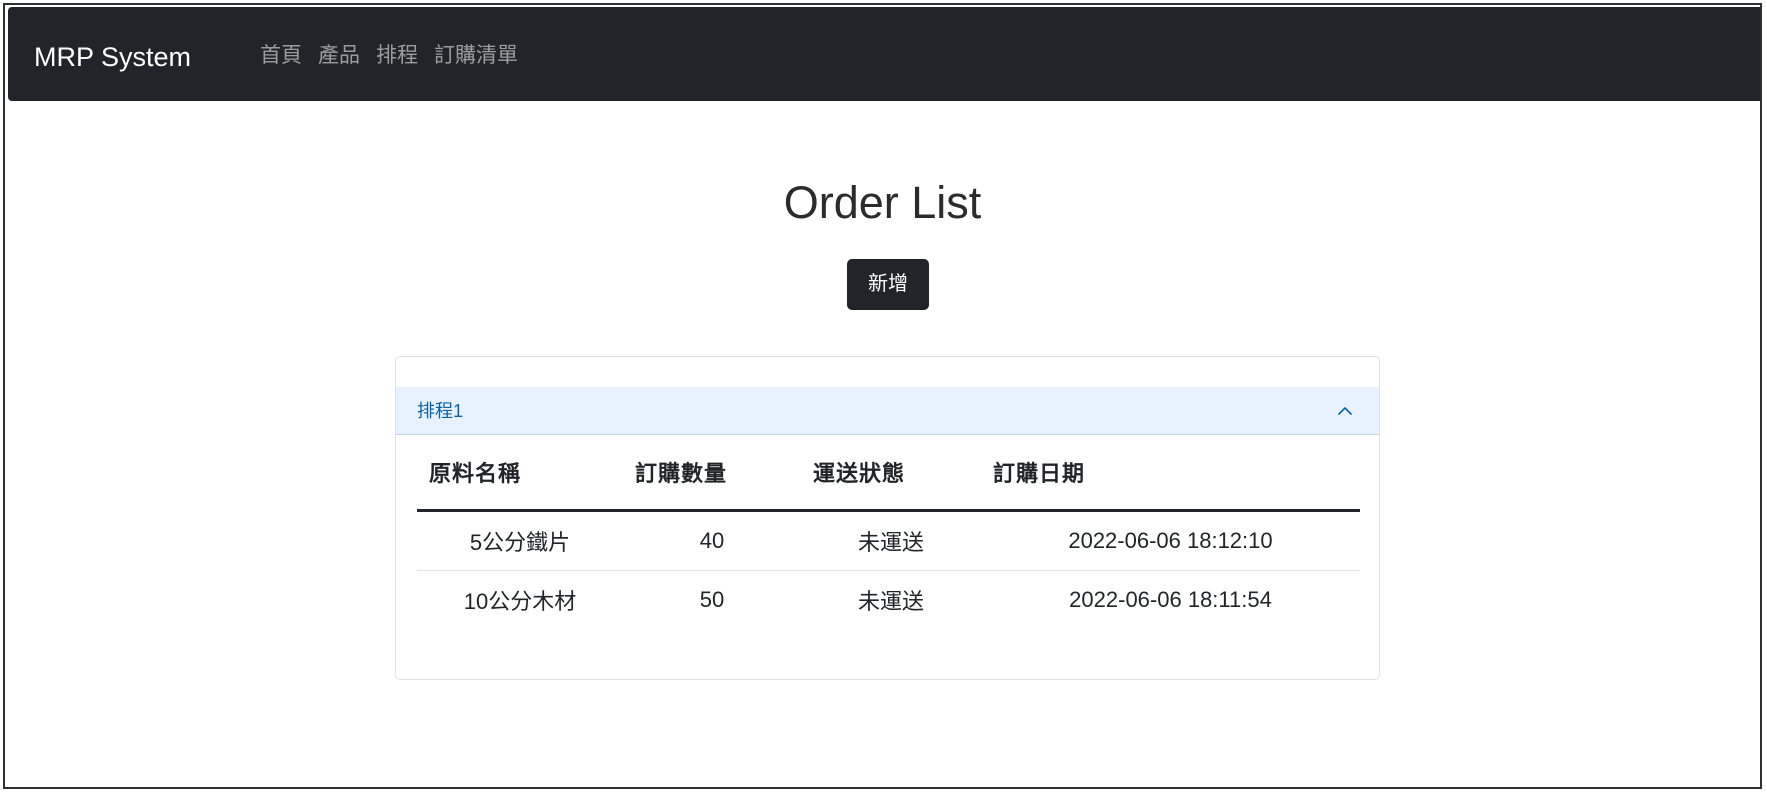  I want to click on cell-order-date: 2022-06-06 18:12:10, so click(1170, 540).